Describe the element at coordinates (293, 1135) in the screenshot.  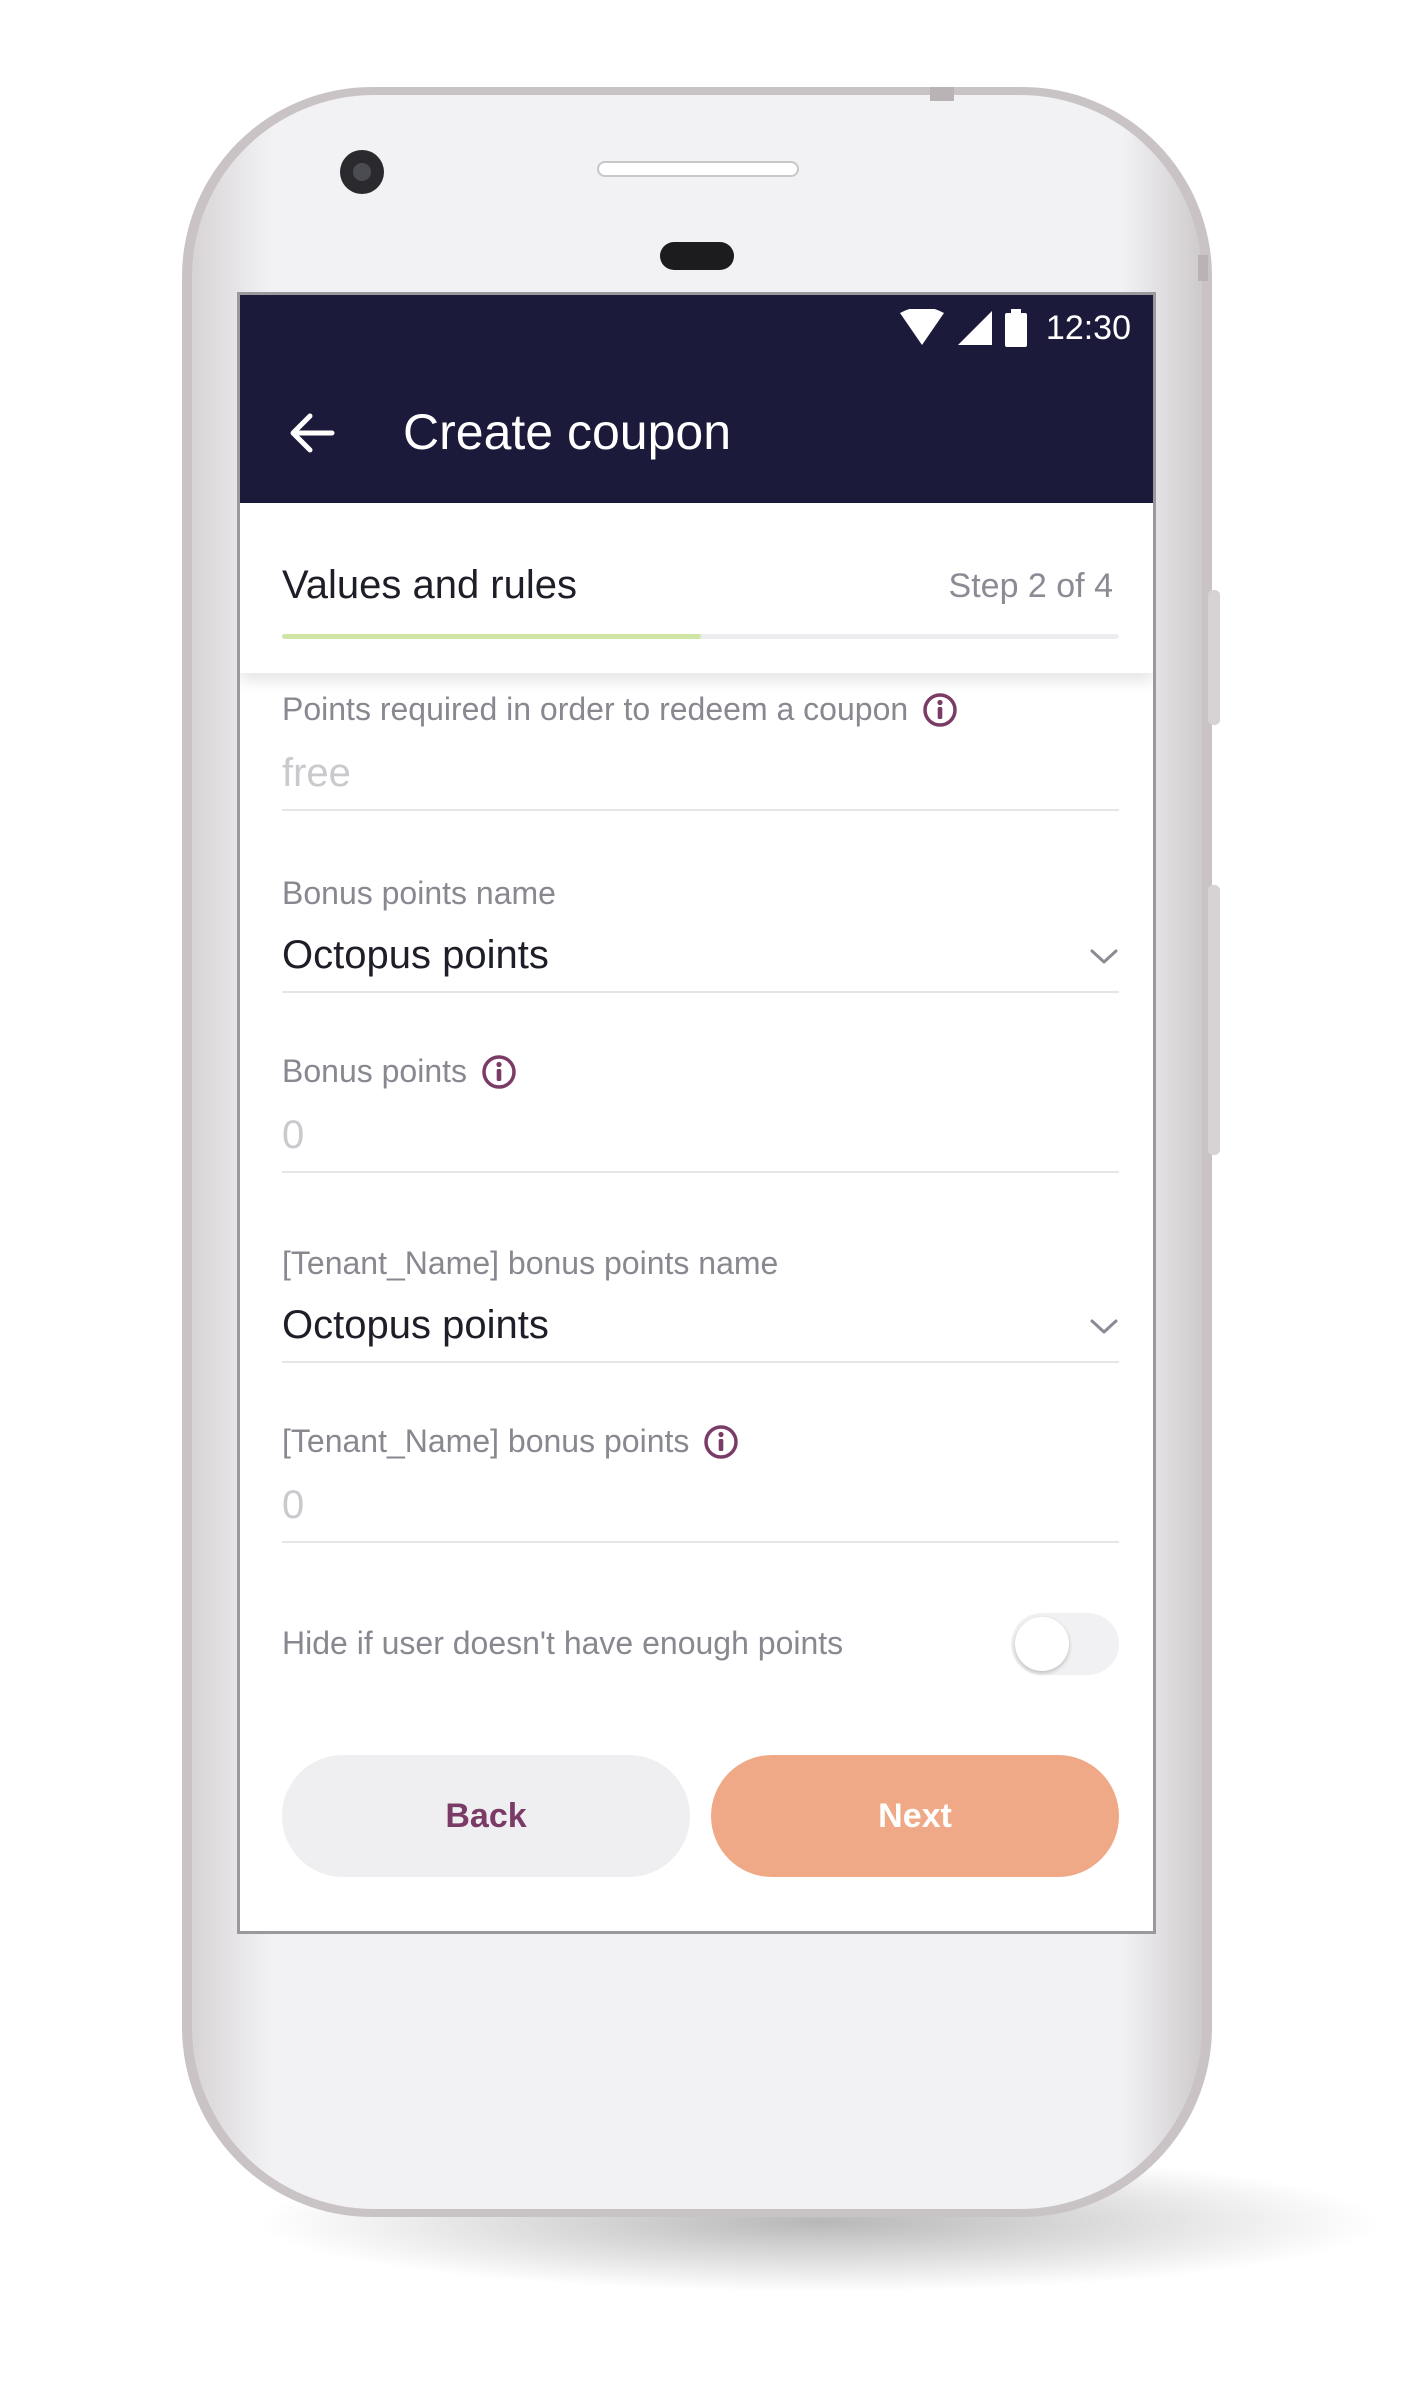
I see `bonus-points-input: 0` at that location.